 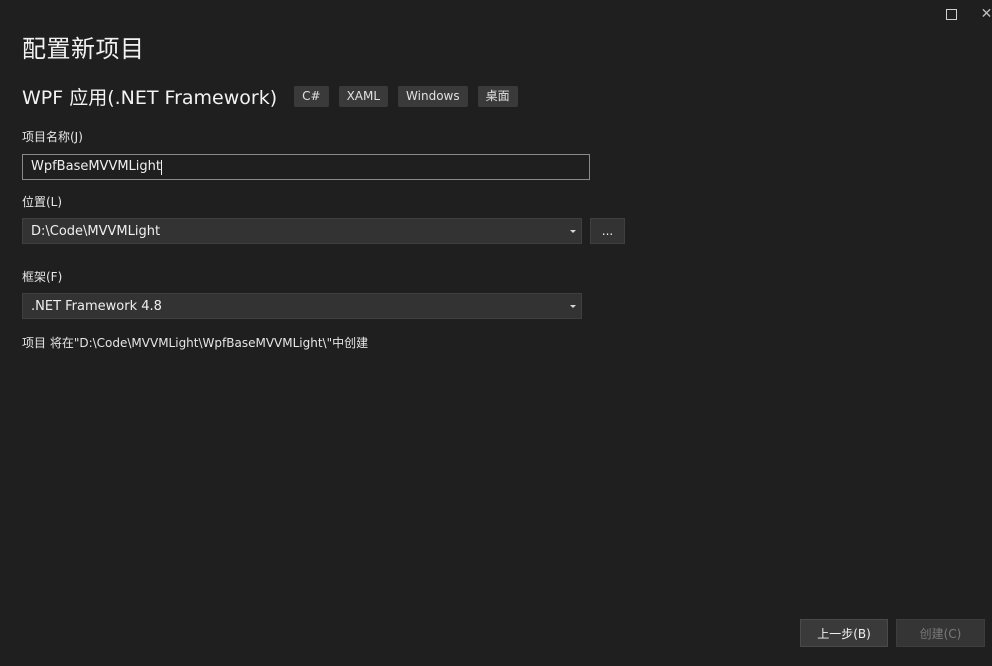 I want to click on project-name-label: 项目名称(J), so click(x=52, y=137).